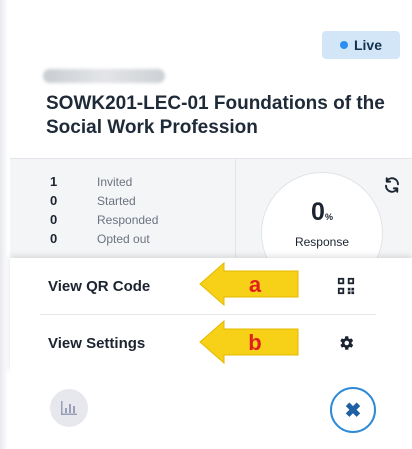 The height and width of the screenshot is (449, 412). What do you see at coordinates (115, 181) in the screenshot?
I see `stat-label: Invited` at bounding box center [115, 181].